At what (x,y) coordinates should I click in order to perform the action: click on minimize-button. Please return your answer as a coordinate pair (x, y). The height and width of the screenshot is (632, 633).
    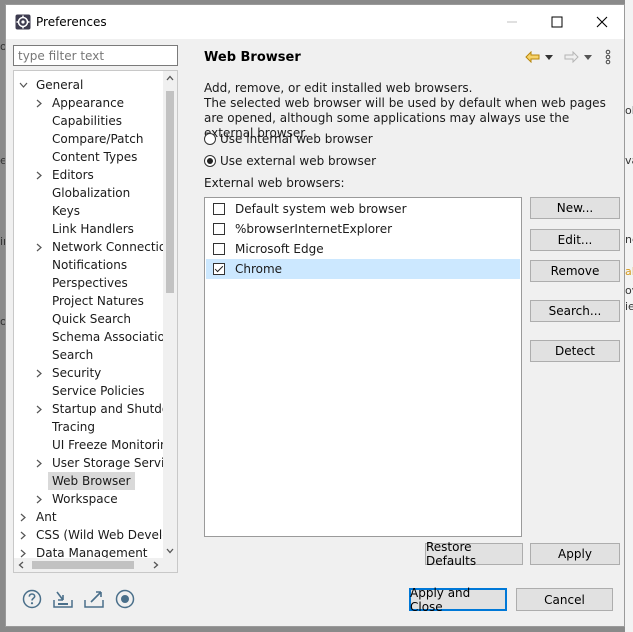
    Looking at the image, I should click on (512, 22).